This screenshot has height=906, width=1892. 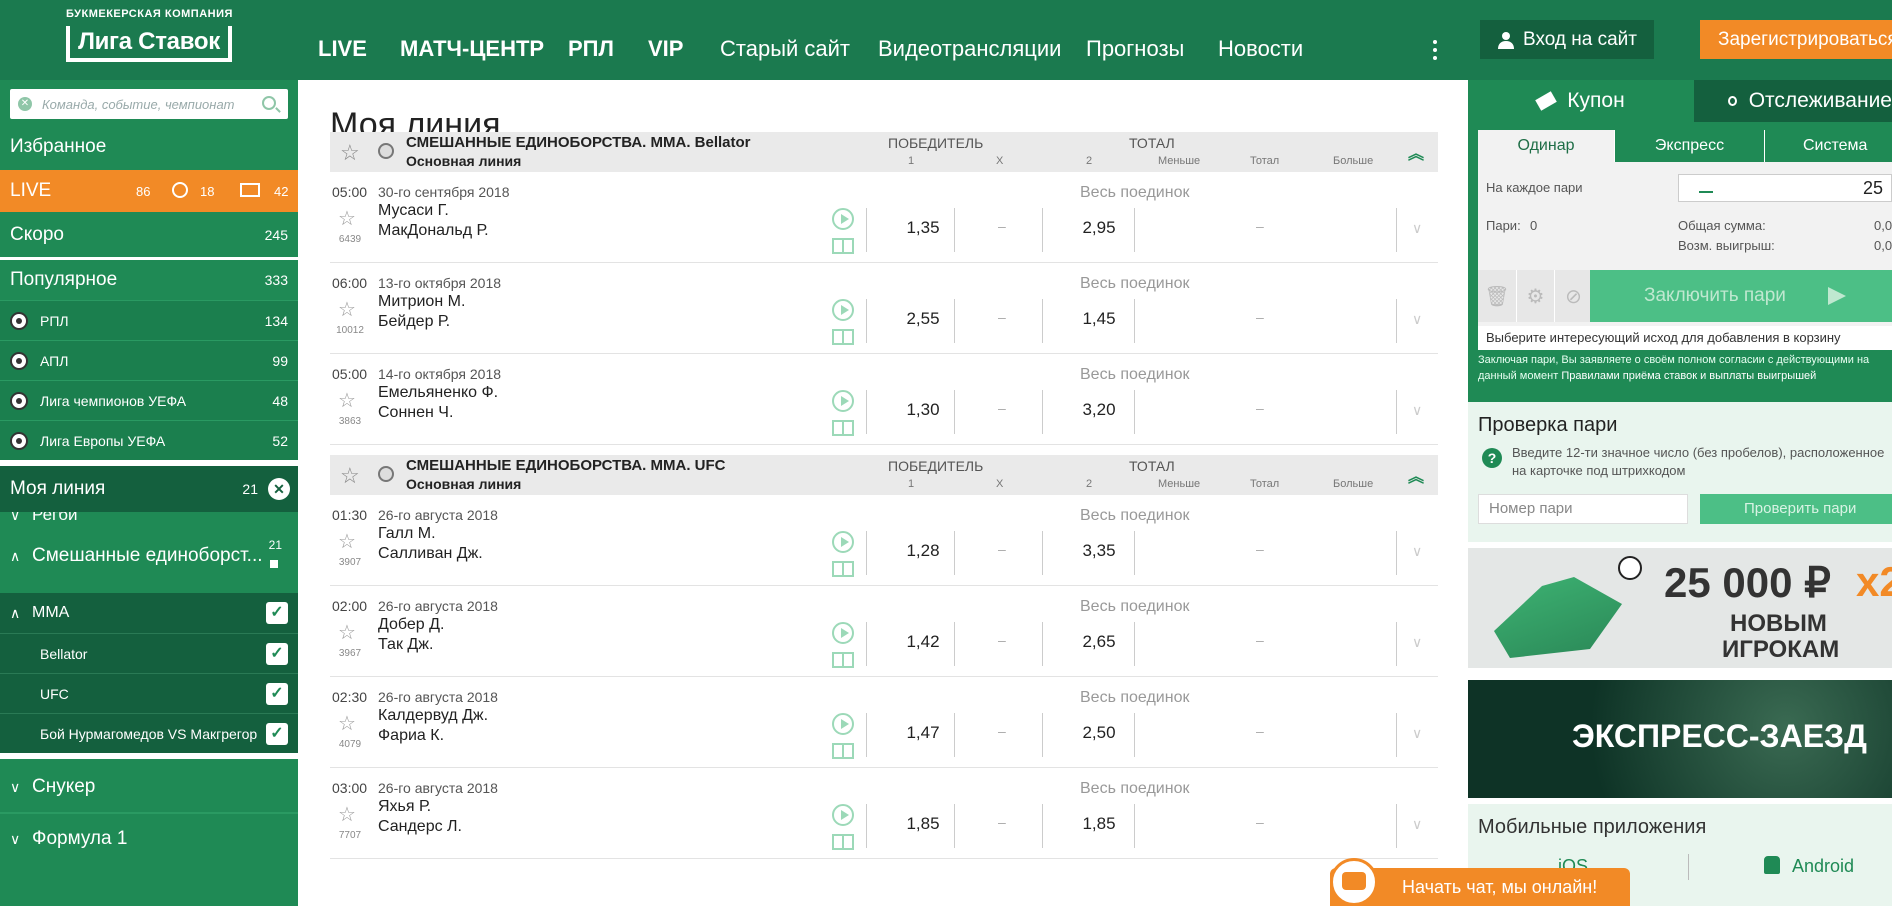 What do you see at coordinates (149, 280) in the screenshot?
I see `sidebar-popular: Популярное 333` at bounding box center [149, 280].